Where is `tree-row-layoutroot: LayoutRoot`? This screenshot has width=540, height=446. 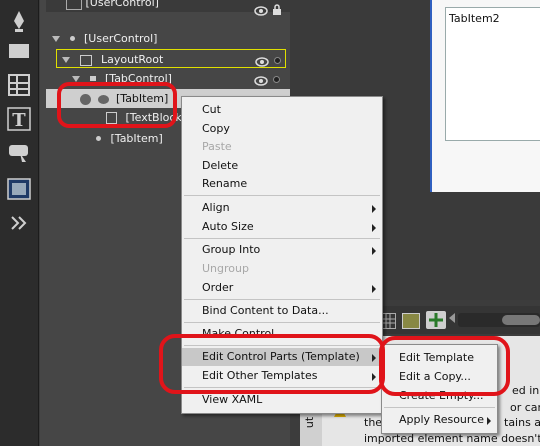
tree-row-layoutroot: LayoutRoot is located at coordinates (171, 58).